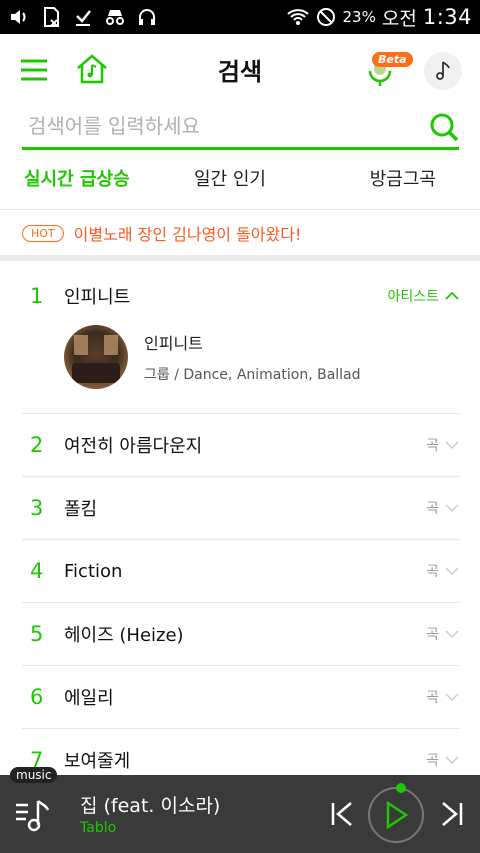  What do you see at coordinates (240, 697) in the screenshot?
I see `list-item: 6 에일리 곡` at bounding box center [240, 697].